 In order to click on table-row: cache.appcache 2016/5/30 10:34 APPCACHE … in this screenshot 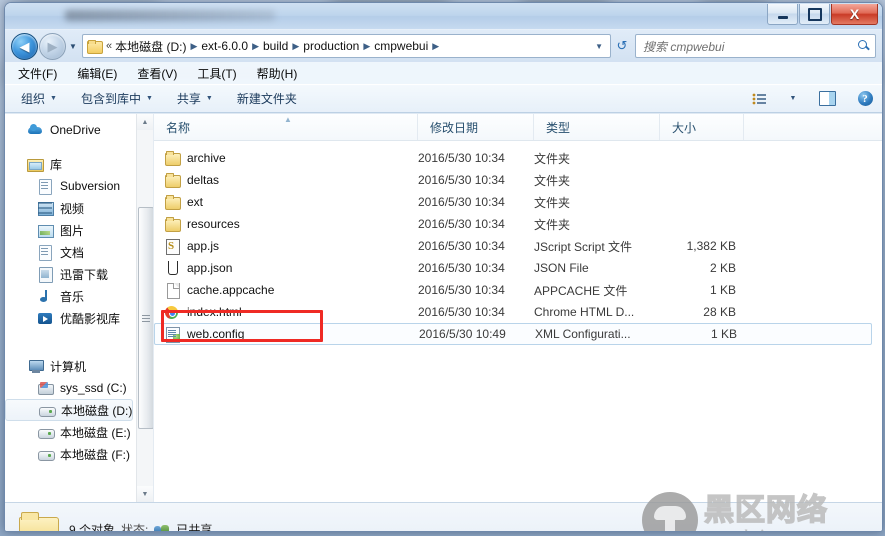, I will do `click(518, 290)`.